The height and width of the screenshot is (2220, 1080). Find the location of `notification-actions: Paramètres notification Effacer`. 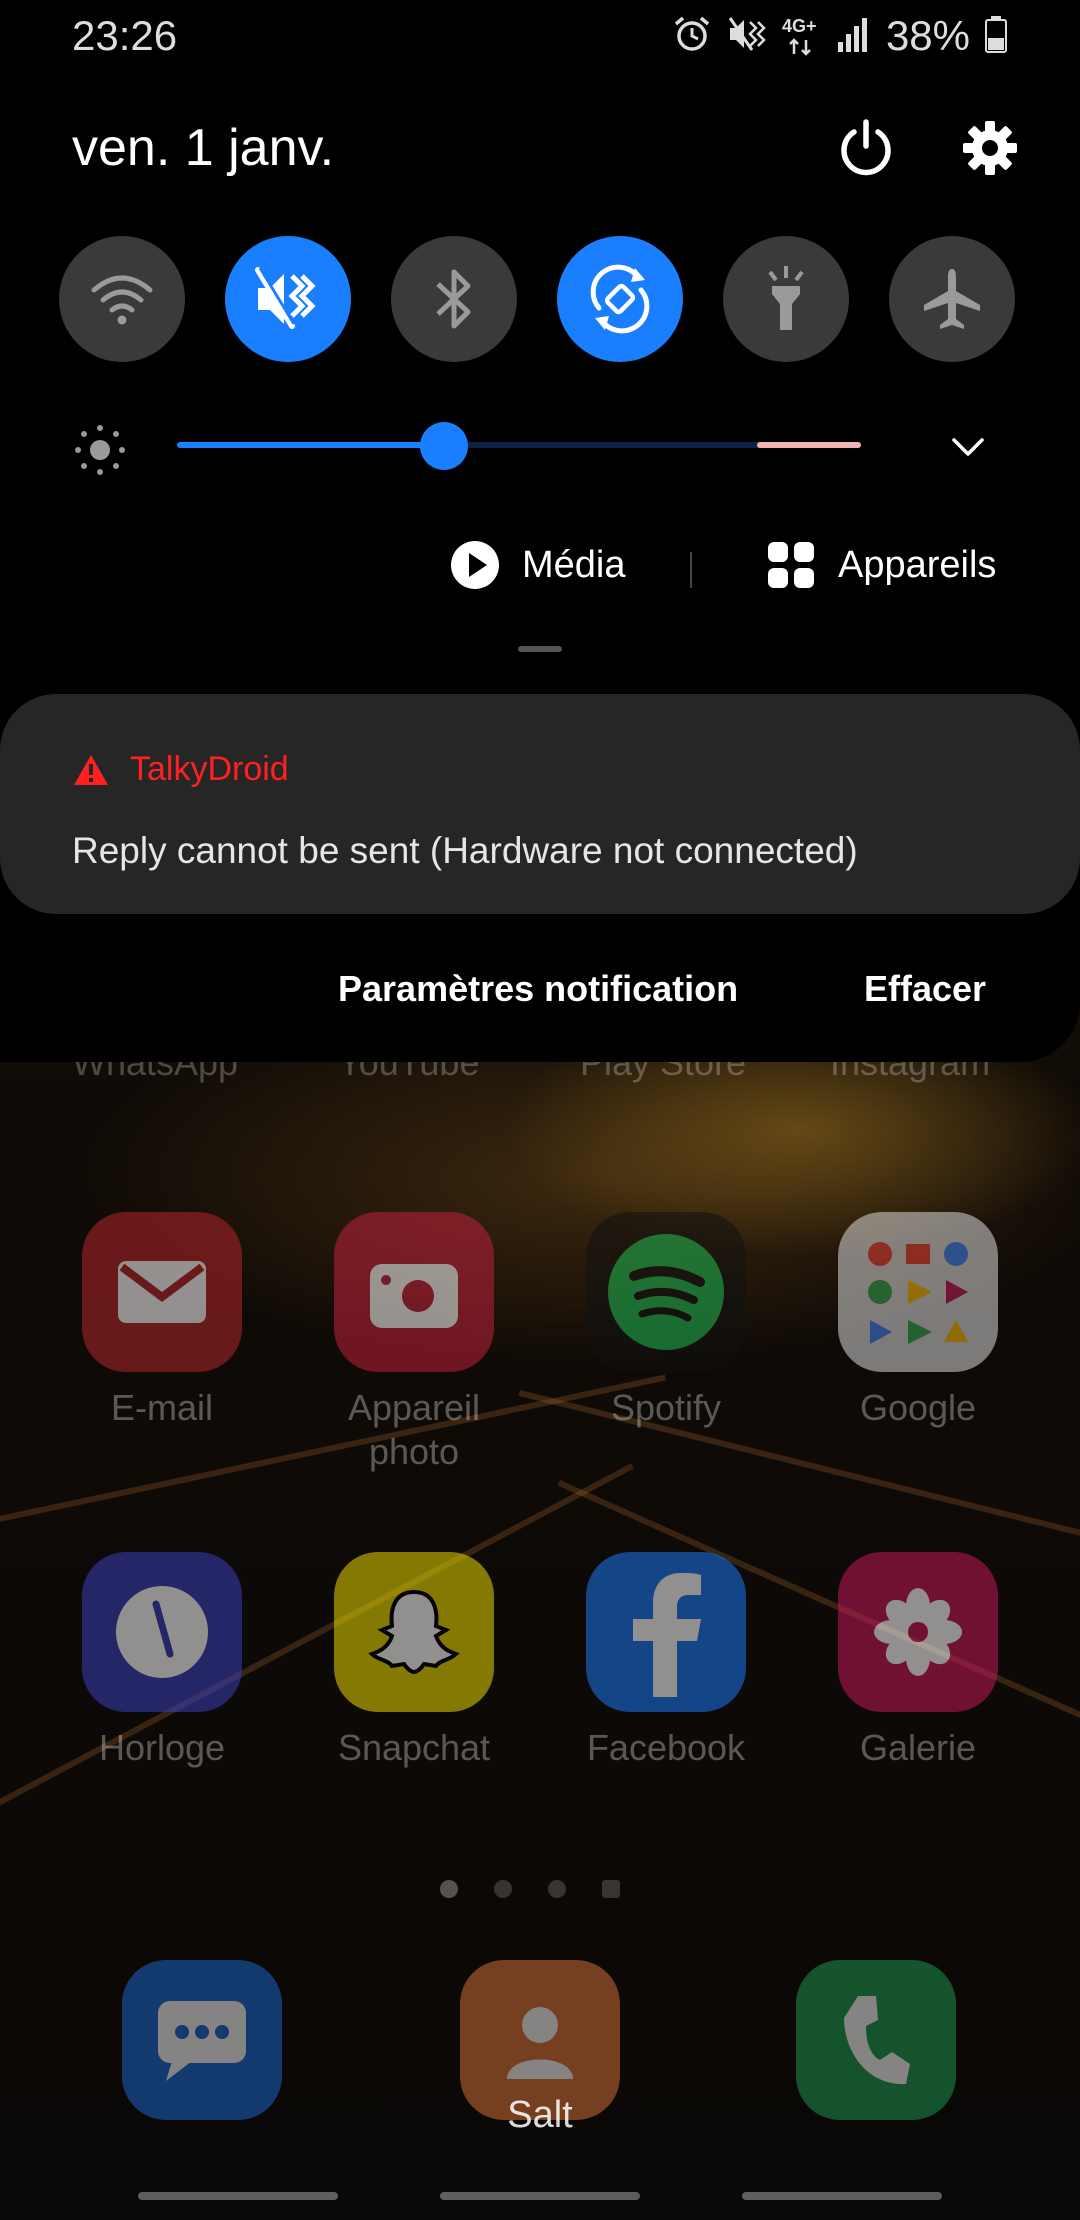

notification-actions: Paramètres notification Effacer is located at coordinates (540, 998).